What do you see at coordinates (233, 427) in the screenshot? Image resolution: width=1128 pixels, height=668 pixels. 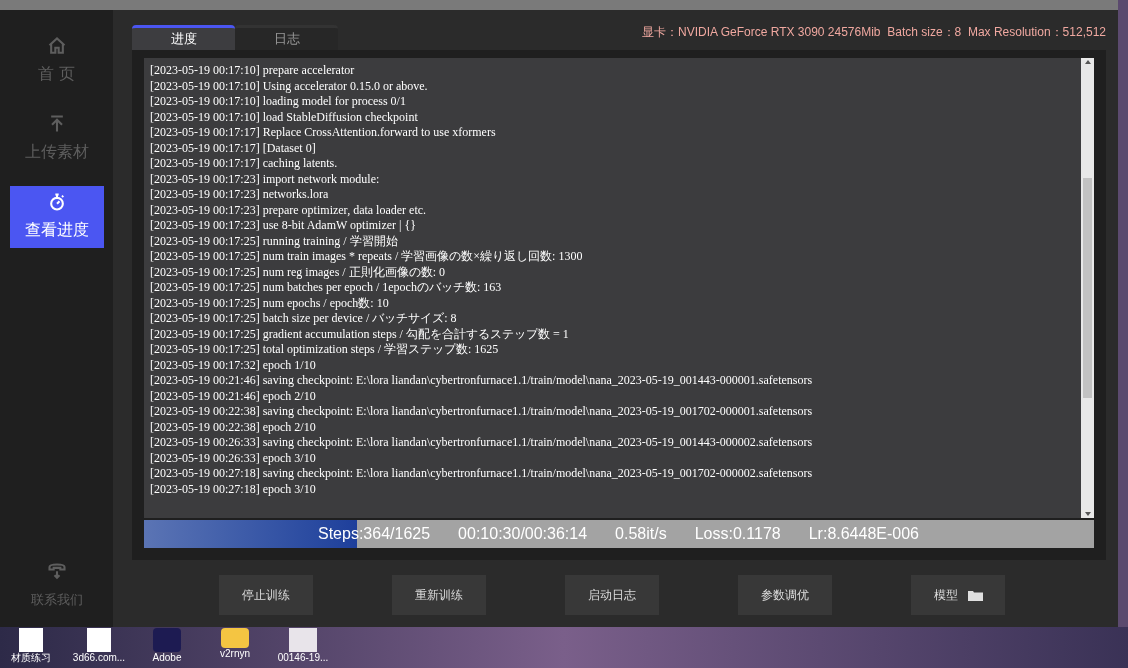 I see `log-line: [2023-05-19 00:22:38] epoch 2/10` at bounding box center [233, 427].